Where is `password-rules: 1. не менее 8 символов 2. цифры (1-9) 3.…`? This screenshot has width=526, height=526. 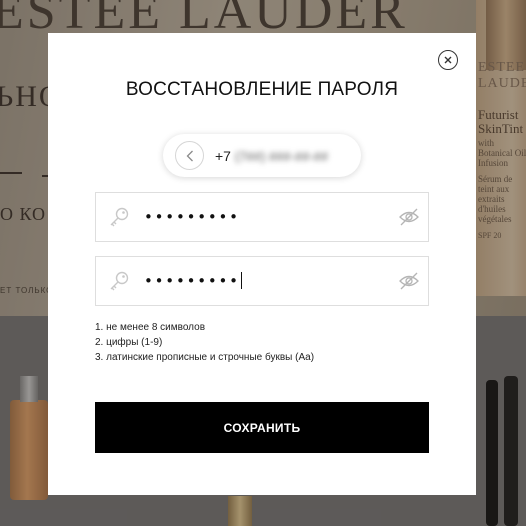 password-rules: 1. не менее 8 символов 2. цифры (1-9) 3.… is located at coordinates (204, 342).